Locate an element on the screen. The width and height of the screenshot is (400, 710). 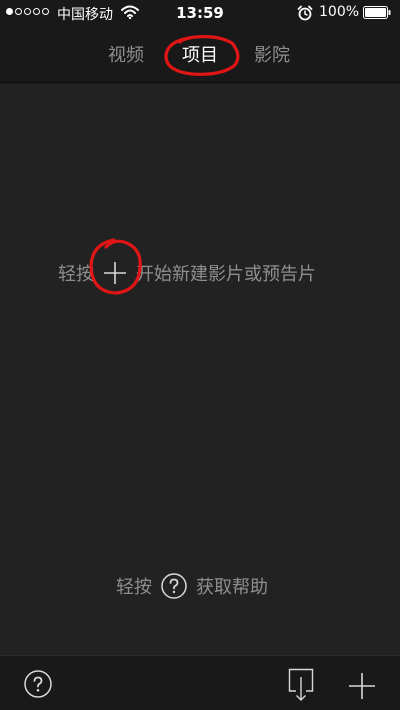
import-icon is located at coordinates (301, 685).